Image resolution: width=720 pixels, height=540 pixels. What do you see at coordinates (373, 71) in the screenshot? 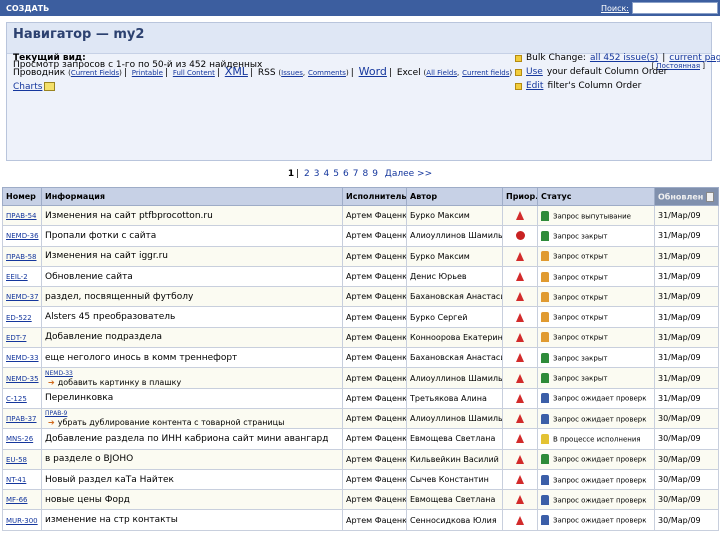
I see `word-link: Word` at bounding box center [373, 71].